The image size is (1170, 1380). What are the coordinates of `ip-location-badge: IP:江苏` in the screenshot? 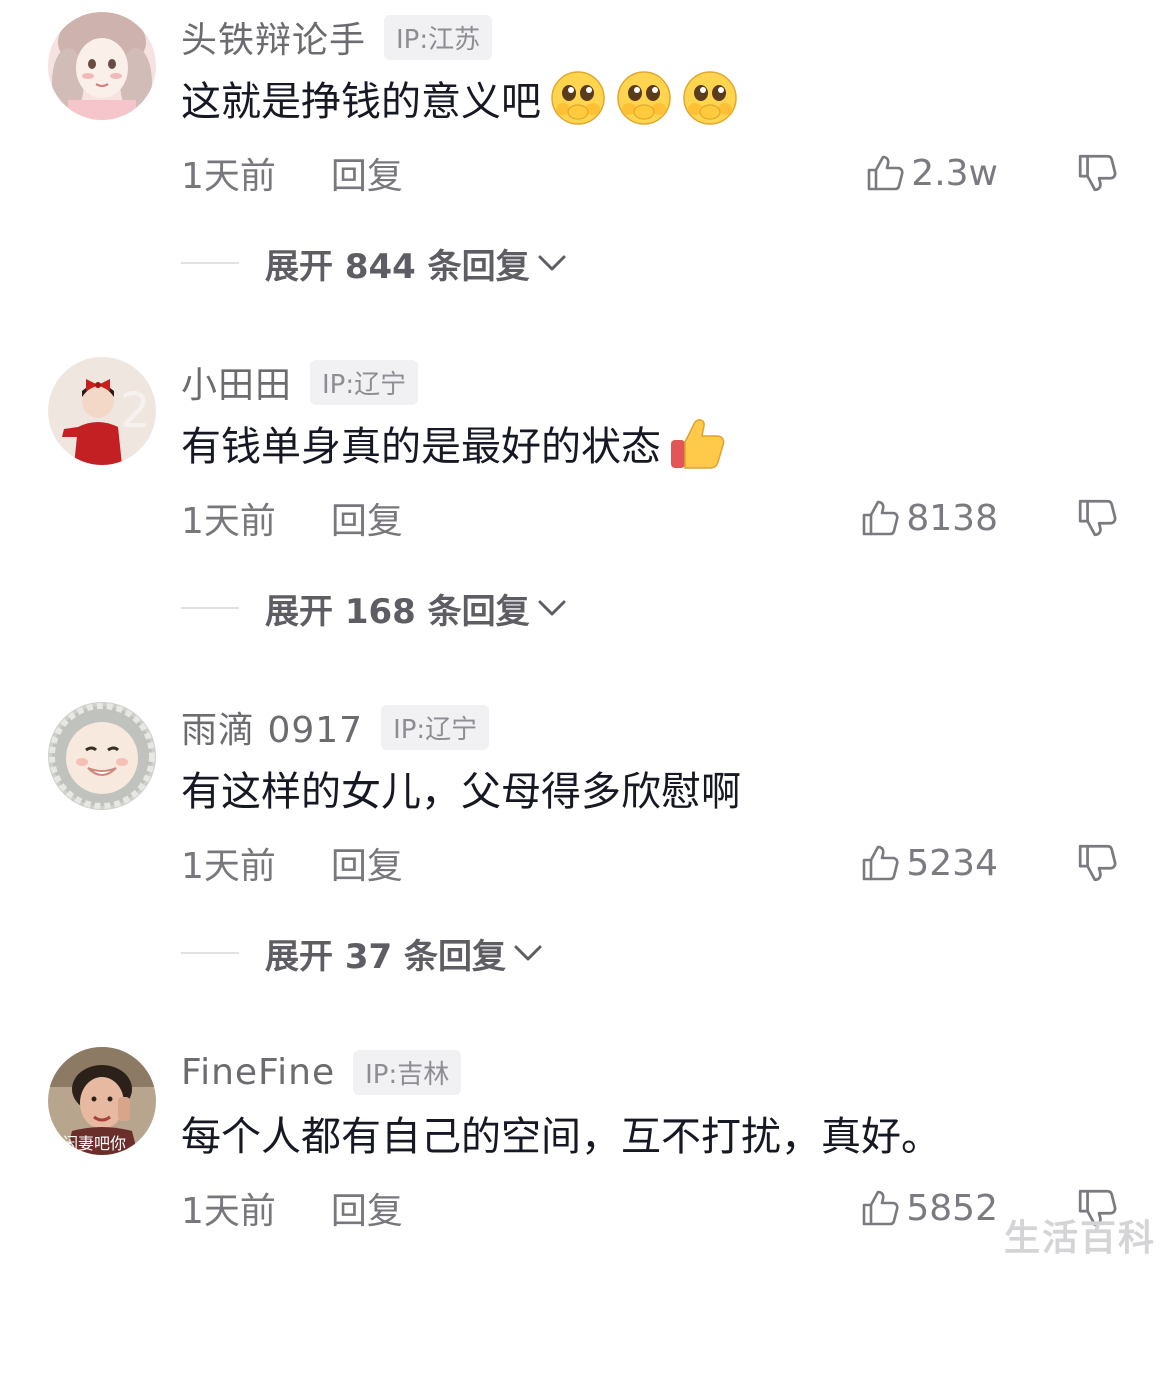 It's located at (438, 37).